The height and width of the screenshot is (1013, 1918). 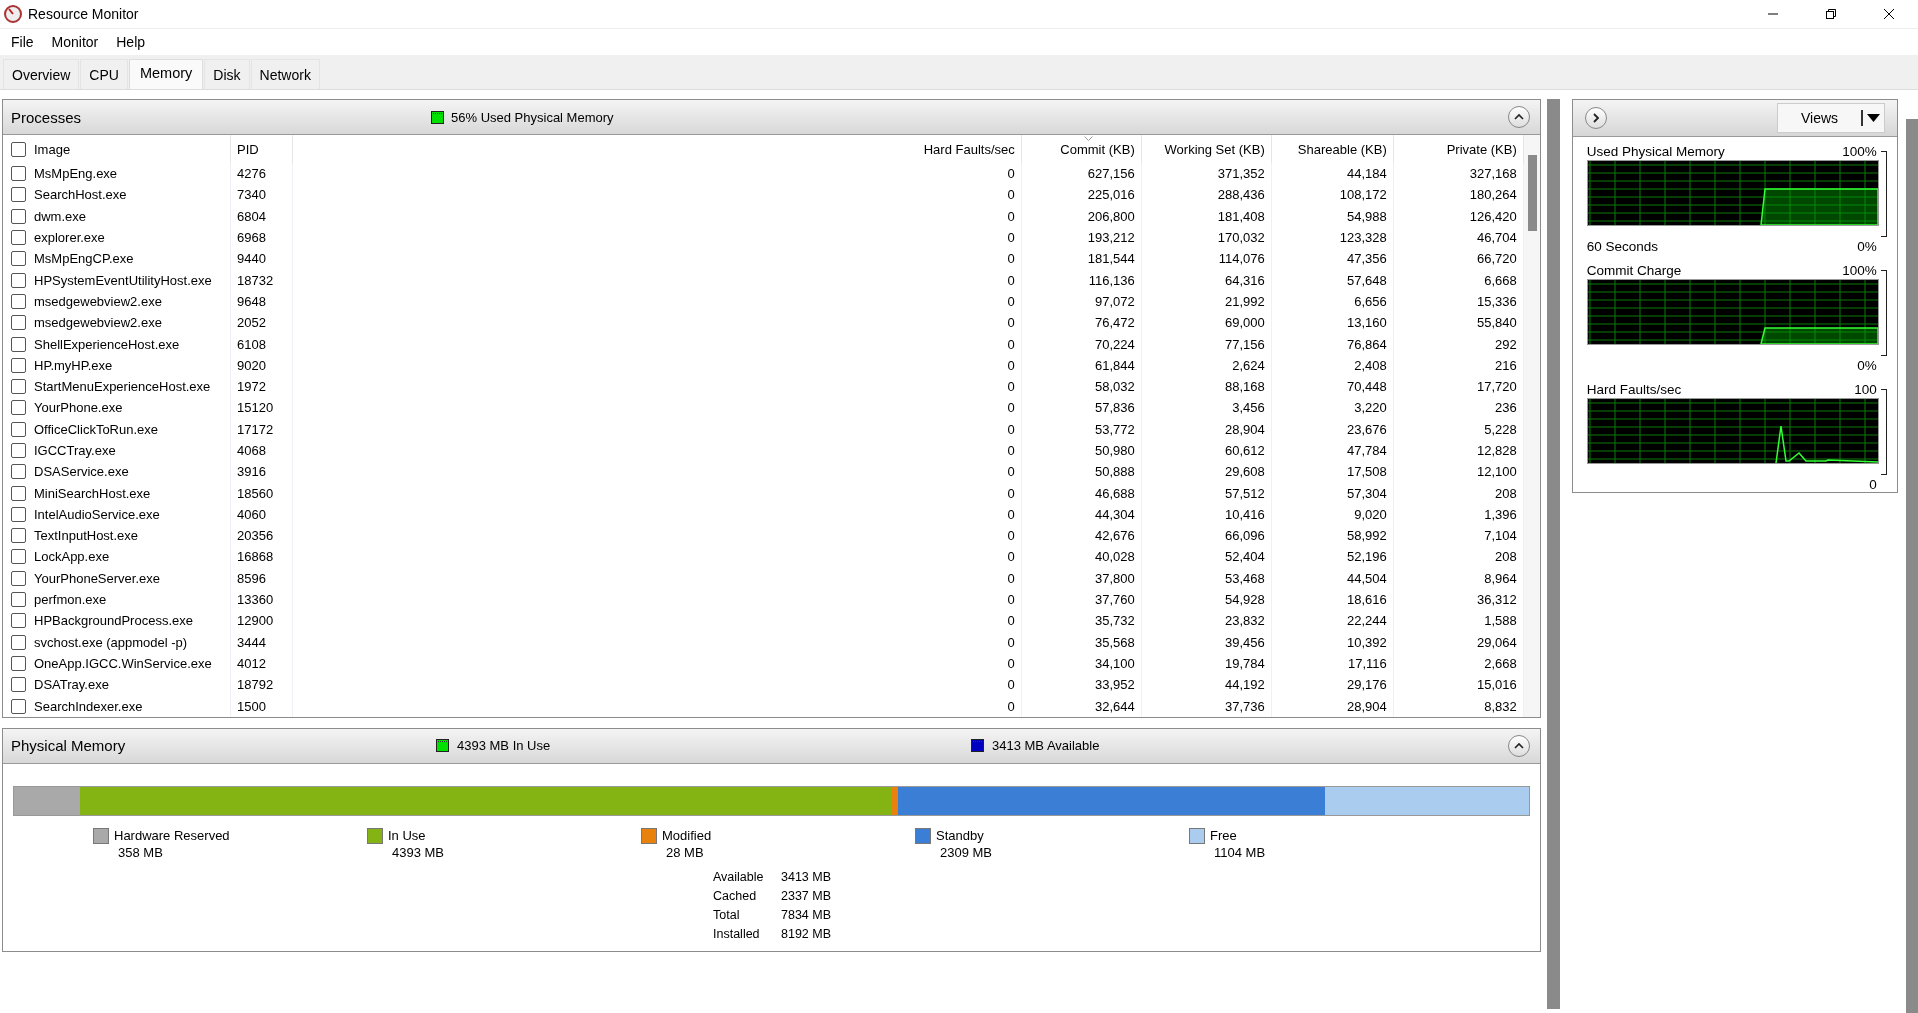 What do you see at coordinates (1046, 746) in the screenshot?
I see `memory-indicator: 3413 MB Available` at bounding box center [1046, 746].